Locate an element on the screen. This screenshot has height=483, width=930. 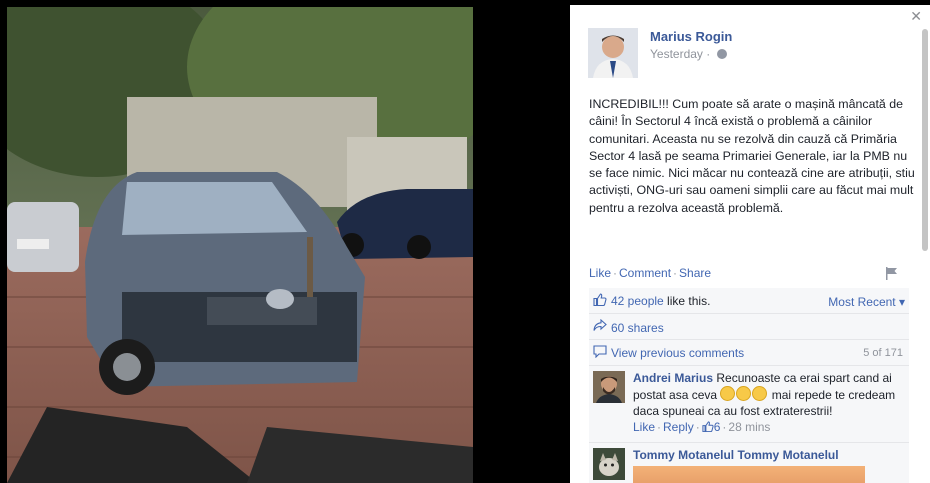
post-time: Yesterday · is located at coordinates (688, 54).